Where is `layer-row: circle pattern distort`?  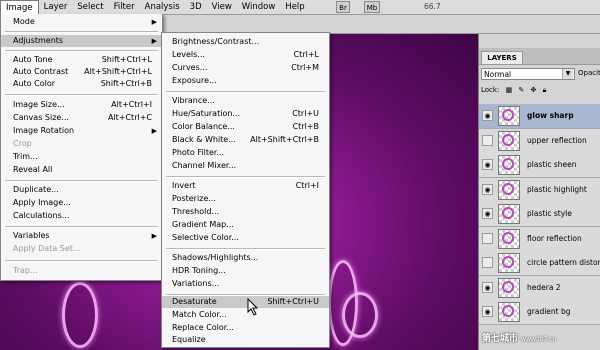 layer-row: circle pattern distort is located at coordinates (539, 263).